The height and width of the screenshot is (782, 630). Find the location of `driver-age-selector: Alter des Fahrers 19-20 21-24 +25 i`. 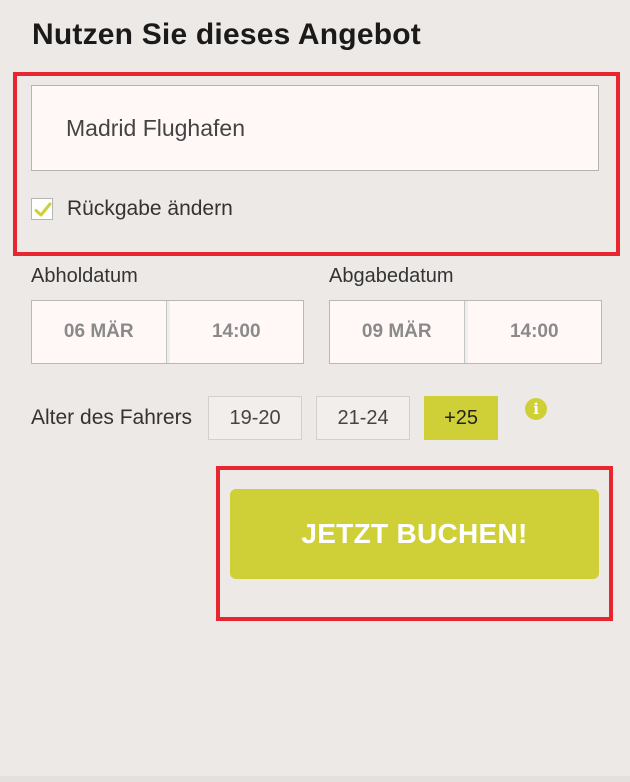

driver-age-selector: Alter des Fahrers 19-20 21-24 +25 i is located at coordinates (289, 418).